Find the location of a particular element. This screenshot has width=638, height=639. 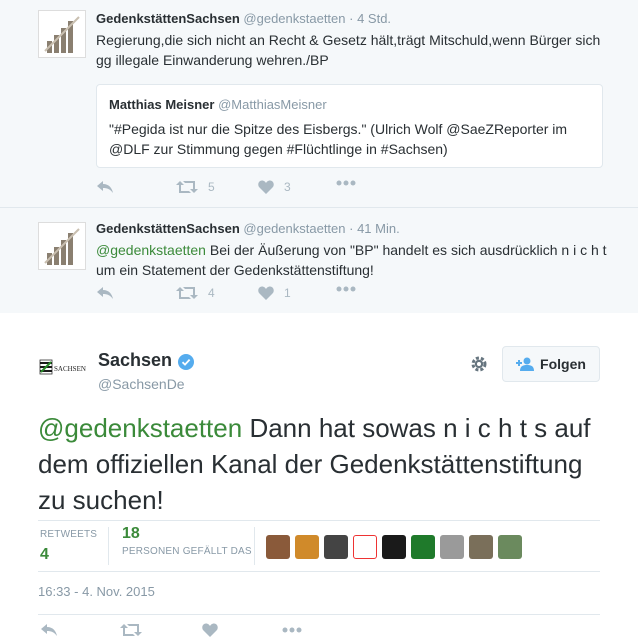

add-user-icon is located at coordinates (525, 364).